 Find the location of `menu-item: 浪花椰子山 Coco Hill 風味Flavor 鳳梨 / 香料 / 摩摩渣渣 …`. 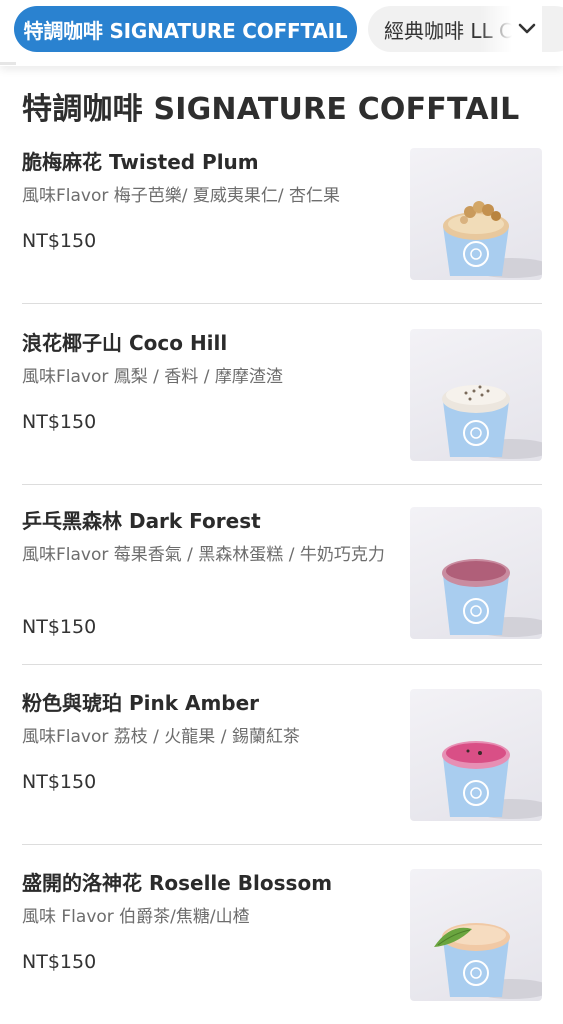

menu-item: 浪花椰子山 Coco Hill 風味Flavor 鳳梨 / 香料 / 摩摩渣渣 … is located at coordinates (282, 407).